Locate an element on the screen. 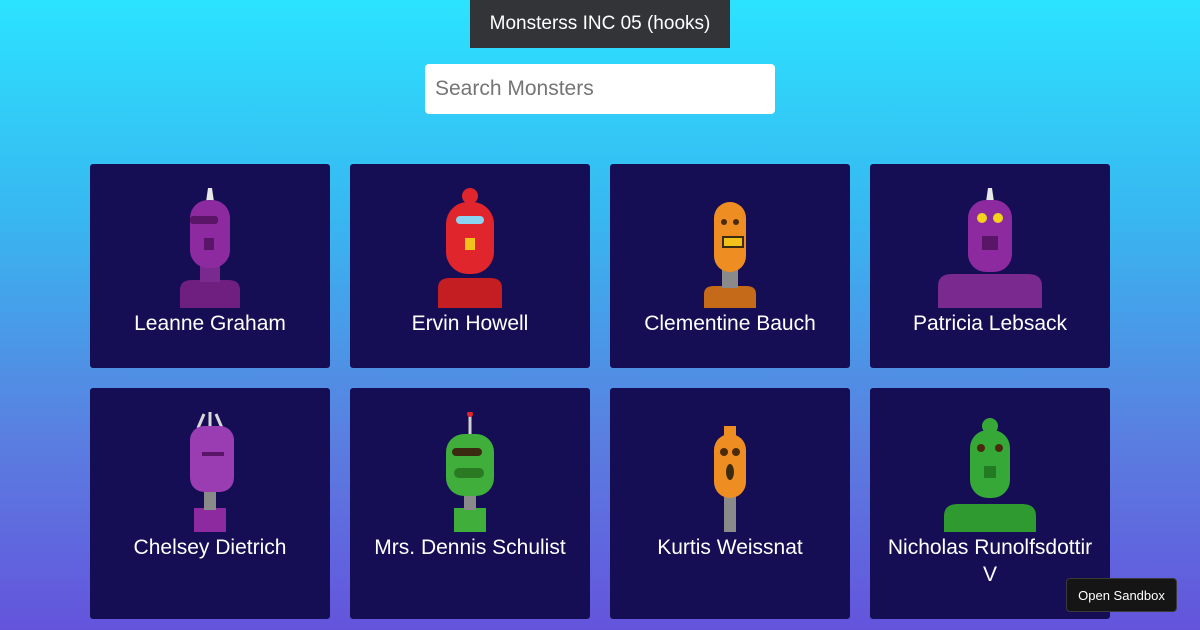  monster-card: Leanne Graham is located at coordinates (210, 266).